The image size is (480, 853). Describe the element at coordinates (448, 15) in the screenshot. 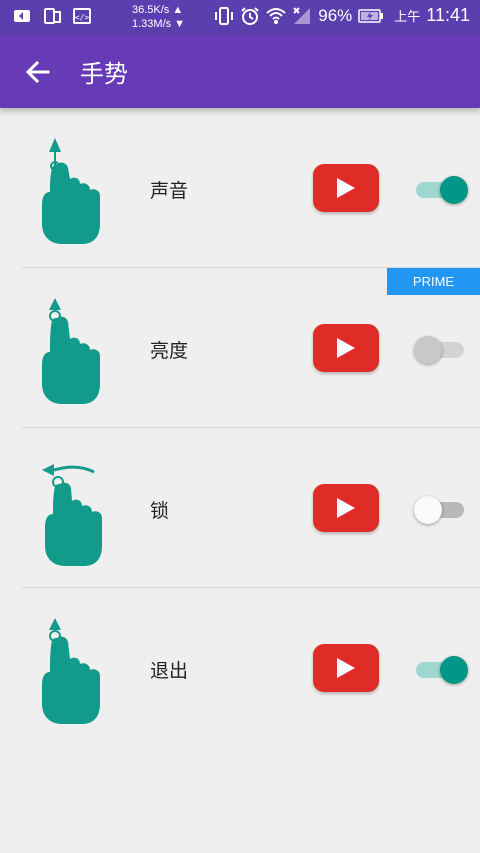

I see `clock: 11:41` at that location.